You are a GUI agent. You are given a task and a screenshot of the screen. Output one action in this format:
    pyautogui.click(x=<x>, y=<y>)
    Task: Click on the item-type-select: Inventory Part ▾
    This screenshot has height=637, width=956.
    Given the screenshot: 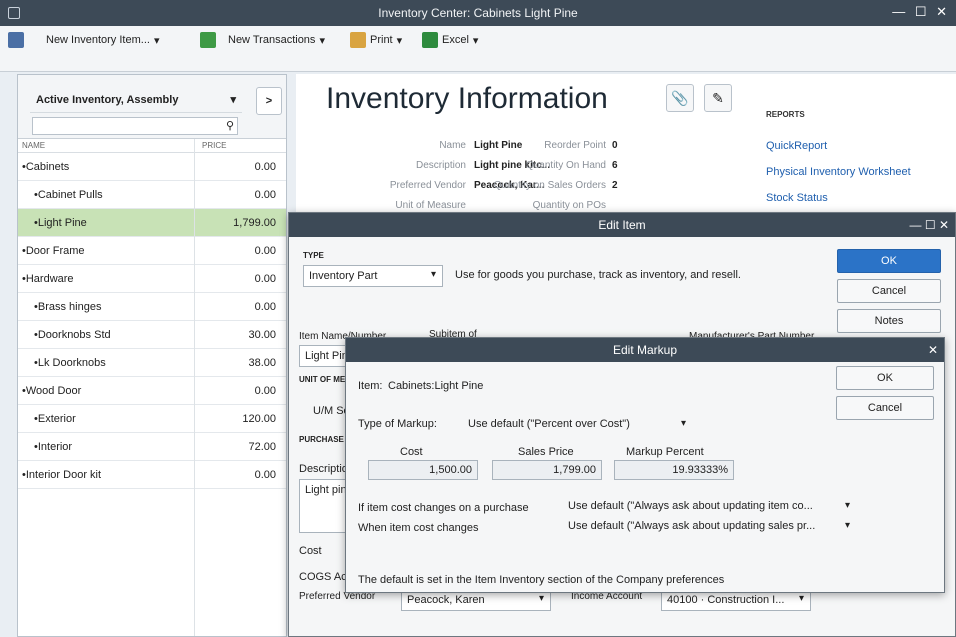 What is the action you would take?
    pyautogui.click(x=373, y=276)
    